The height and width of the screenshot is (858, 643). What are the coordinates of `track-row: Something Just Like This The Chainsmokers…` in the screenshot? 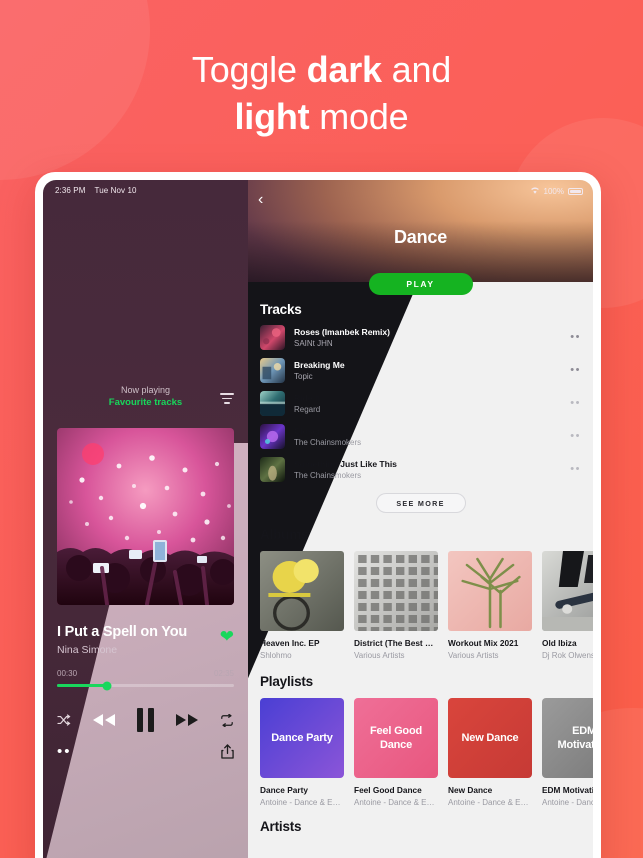 It's located at (420, 469).